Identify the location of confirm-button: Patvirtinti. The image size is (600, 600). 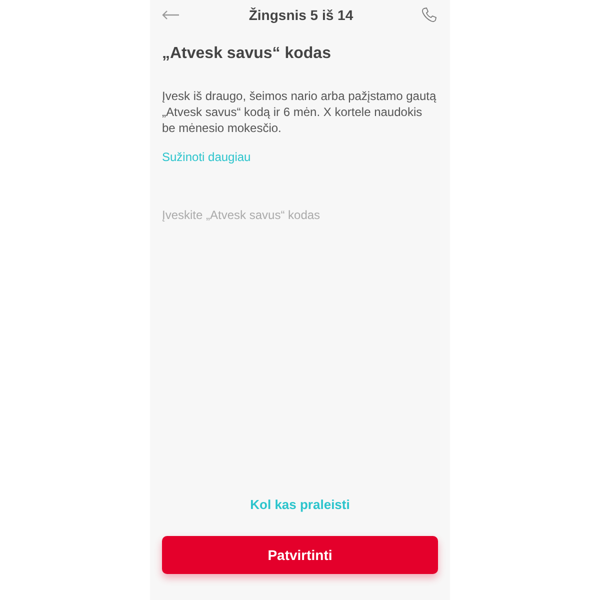
(300, 555).